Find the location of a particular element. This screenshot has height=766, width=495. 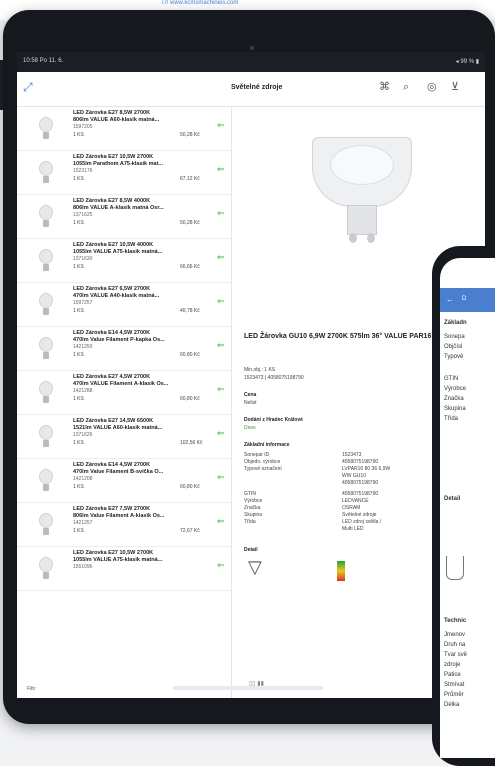

expand-icon: ⤢ is located at coordinates (30, 87).